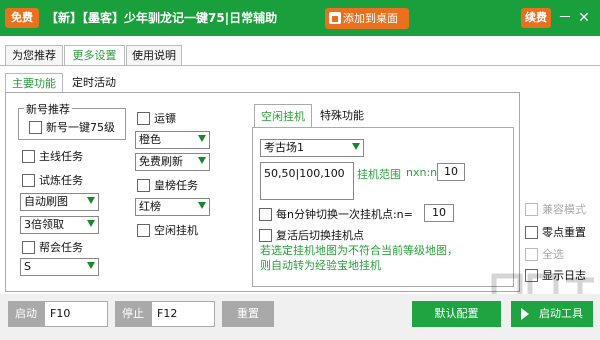 The height and width of the screenshot is (340, 600). I want to click on select-all-label: 全选, so click(553, 254).